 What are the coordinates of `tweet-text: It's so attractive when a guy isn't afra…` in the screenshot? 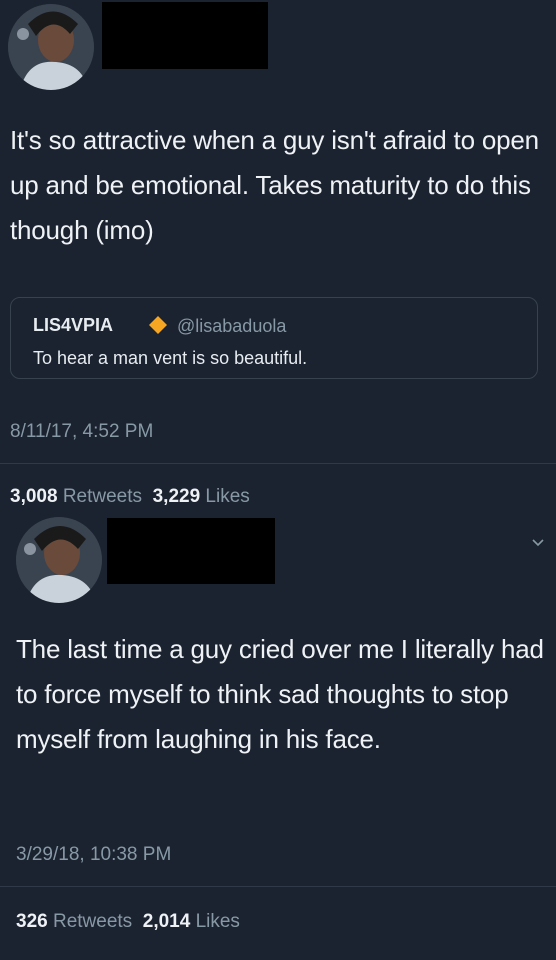 It's located at (274, 185).